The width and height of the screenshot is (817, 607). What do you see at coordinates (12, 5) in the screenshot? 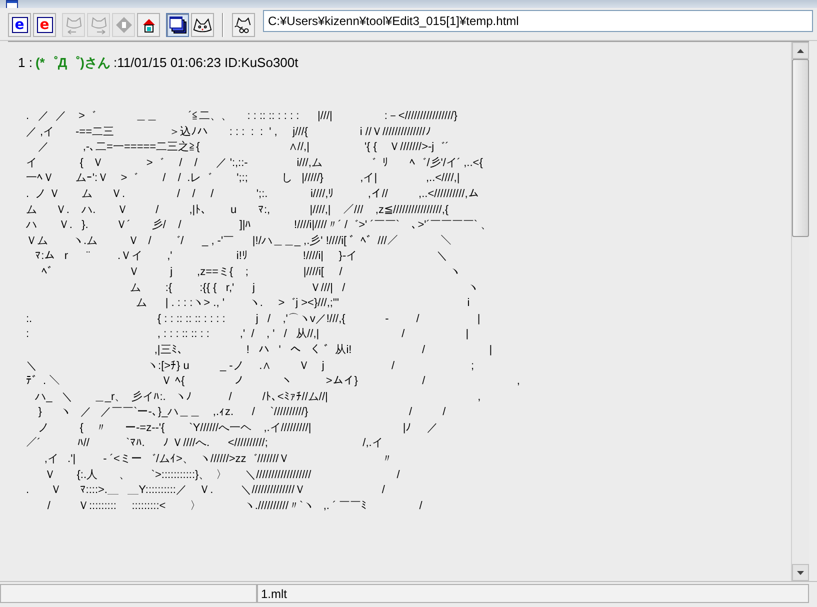
I see `app-icon` at bounding box center [12, 5].